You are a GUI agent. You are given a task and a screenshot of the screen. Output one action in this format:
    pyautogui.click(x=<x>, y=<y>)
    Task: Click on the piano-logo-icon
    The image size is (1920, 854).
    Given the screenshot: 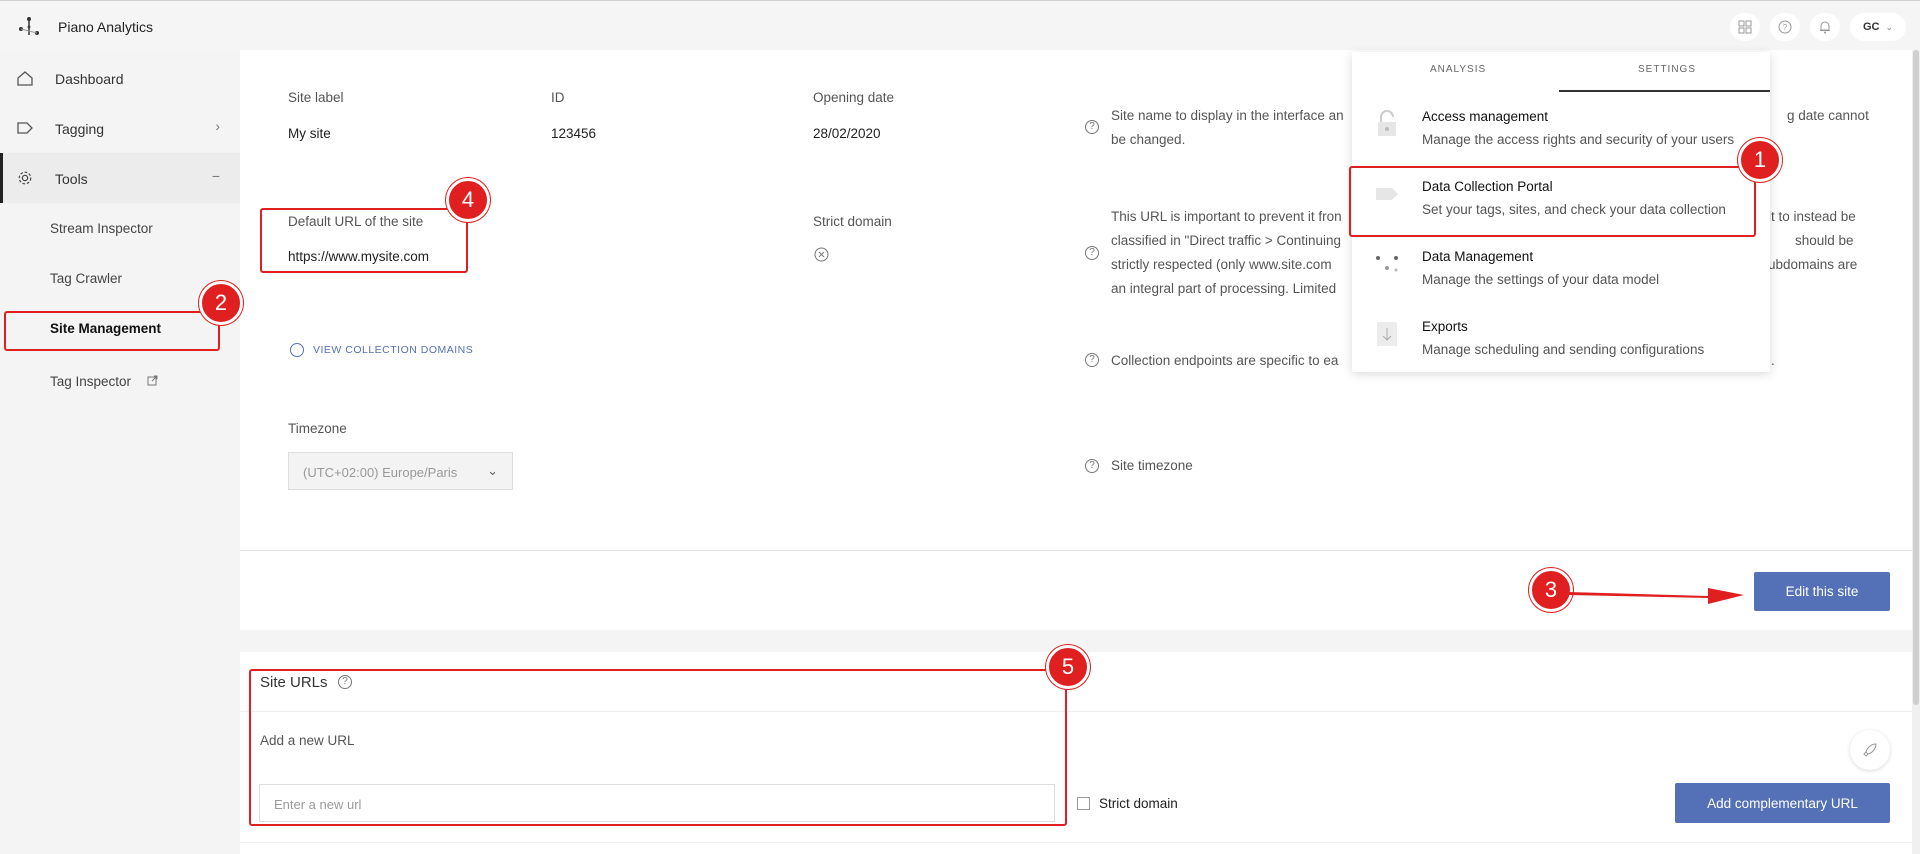 What is the action you would take?
    pyautogui.click(x=29, y=26)
    